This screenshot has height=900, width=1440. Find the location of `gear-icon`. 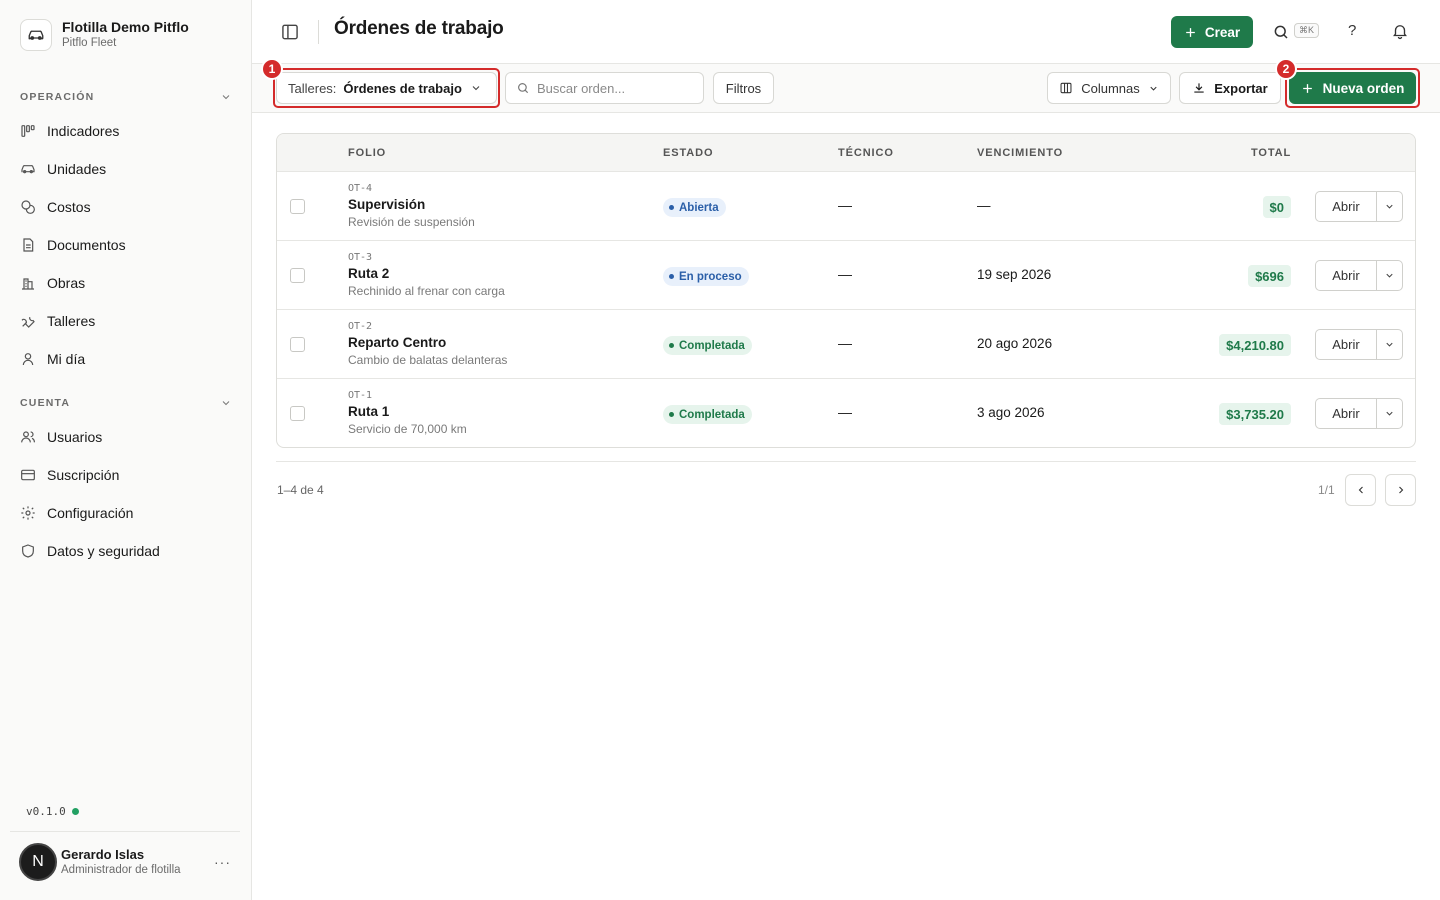

gear-icon is located at coordinates (28, 513).